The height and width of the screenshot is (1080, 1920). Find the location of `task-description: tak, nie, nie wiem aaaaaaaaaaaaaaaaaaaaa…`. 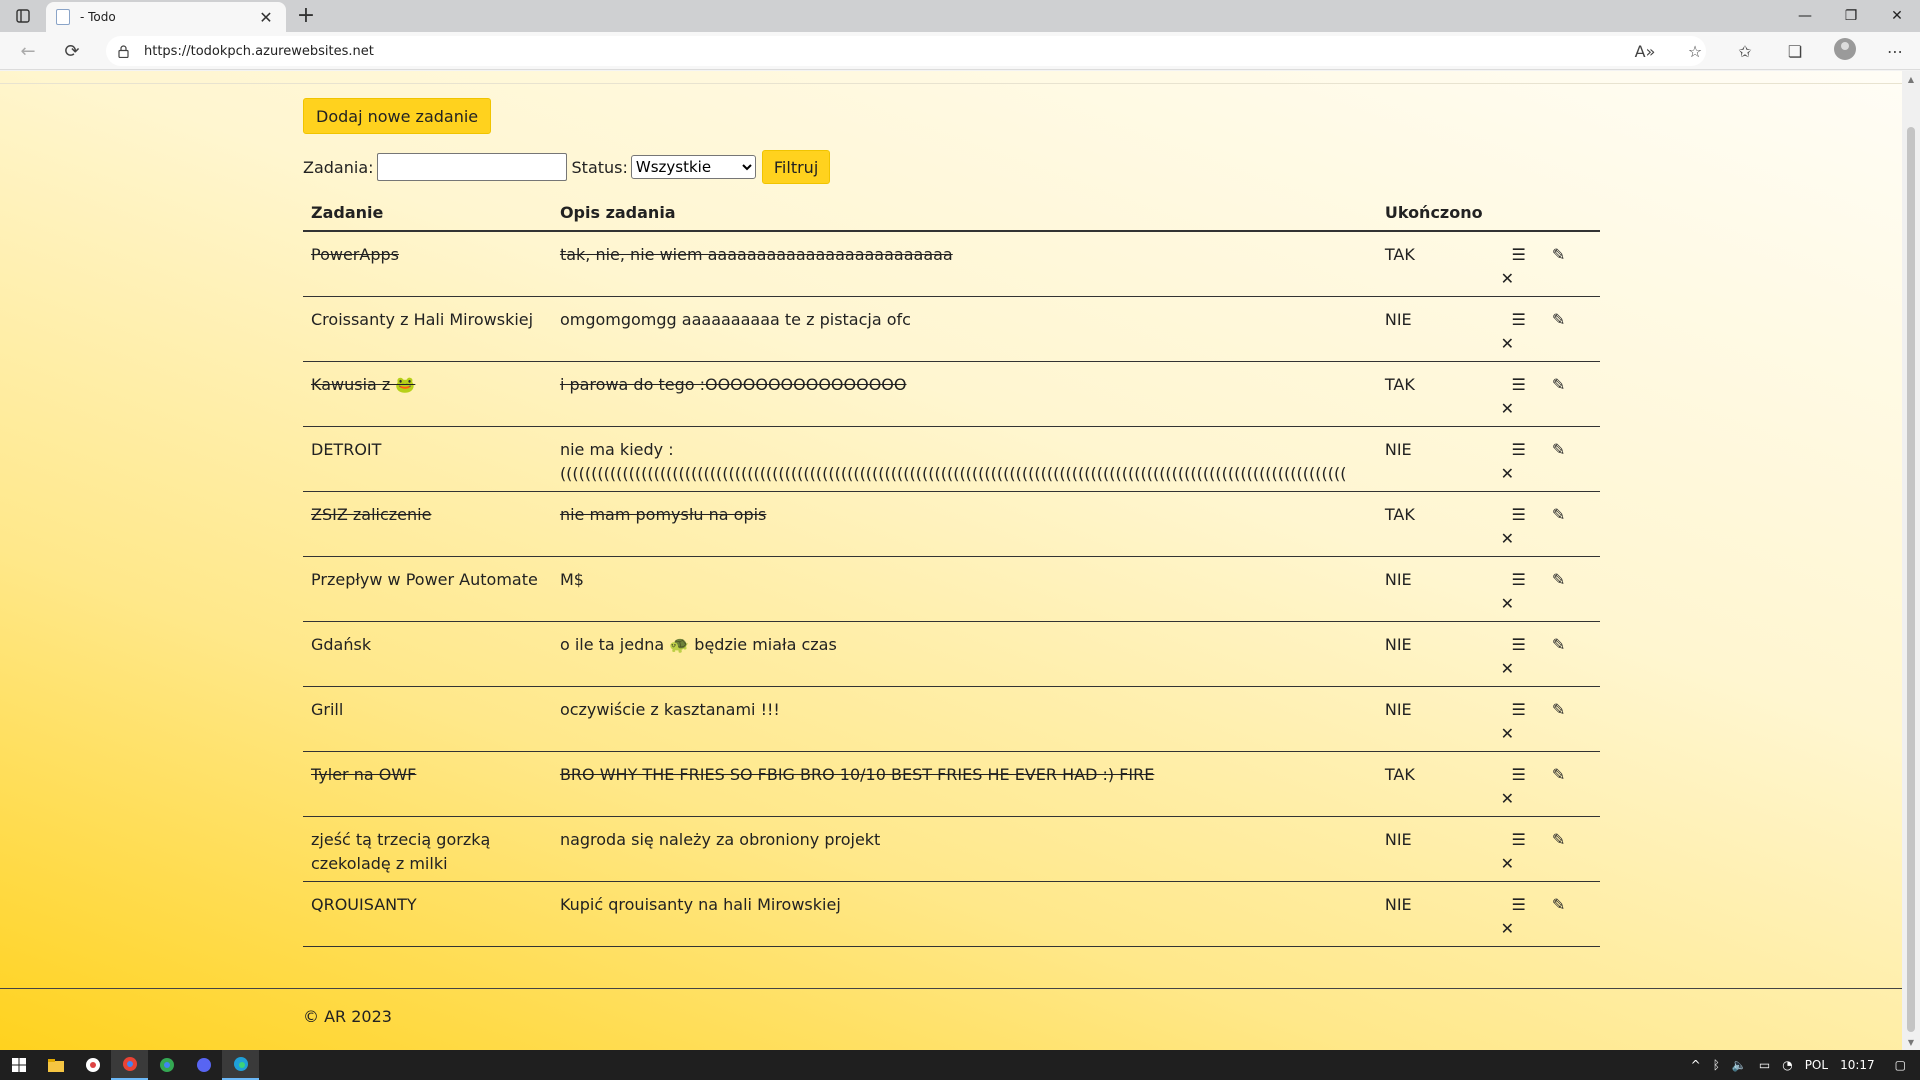

task-description: tak, nie, nie wiem aaaaaaaaaaaaaaaaaaaaa… is located at coordinates (964, 264).